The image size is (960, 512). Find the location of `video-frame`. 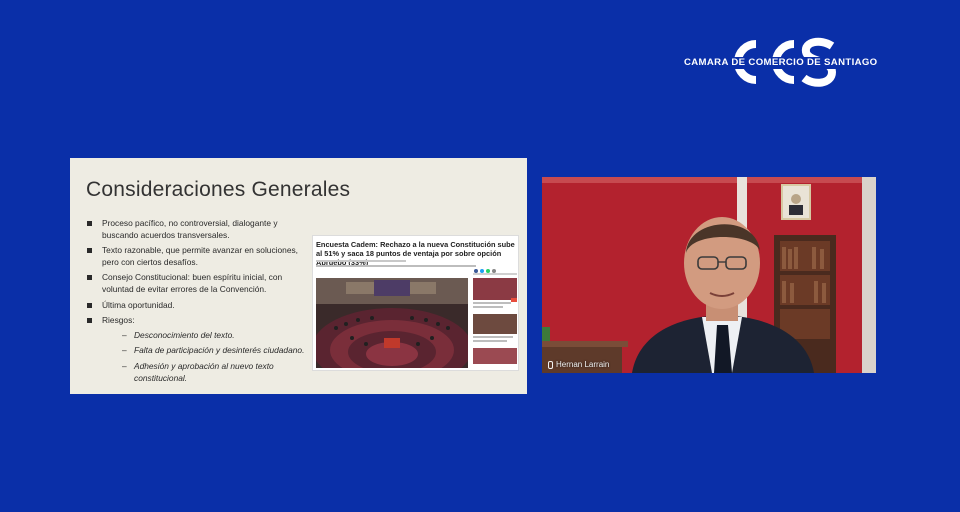

video-frame is located at coordinates (709, 275).